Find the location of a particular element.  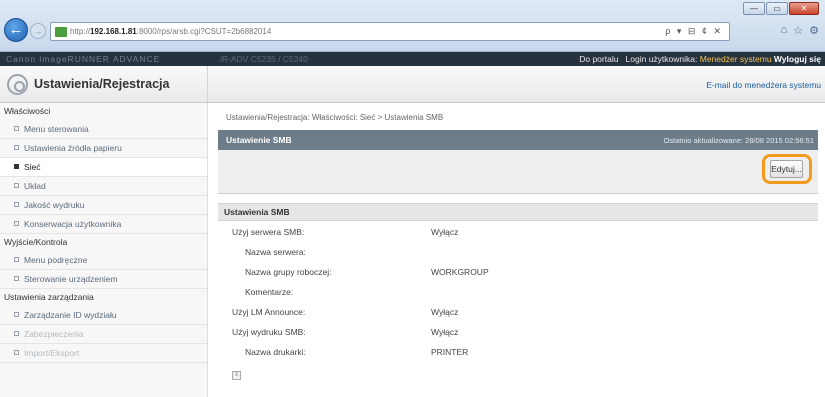

window-controls: — ▭ ✕ is located at coordinates (781, 8).